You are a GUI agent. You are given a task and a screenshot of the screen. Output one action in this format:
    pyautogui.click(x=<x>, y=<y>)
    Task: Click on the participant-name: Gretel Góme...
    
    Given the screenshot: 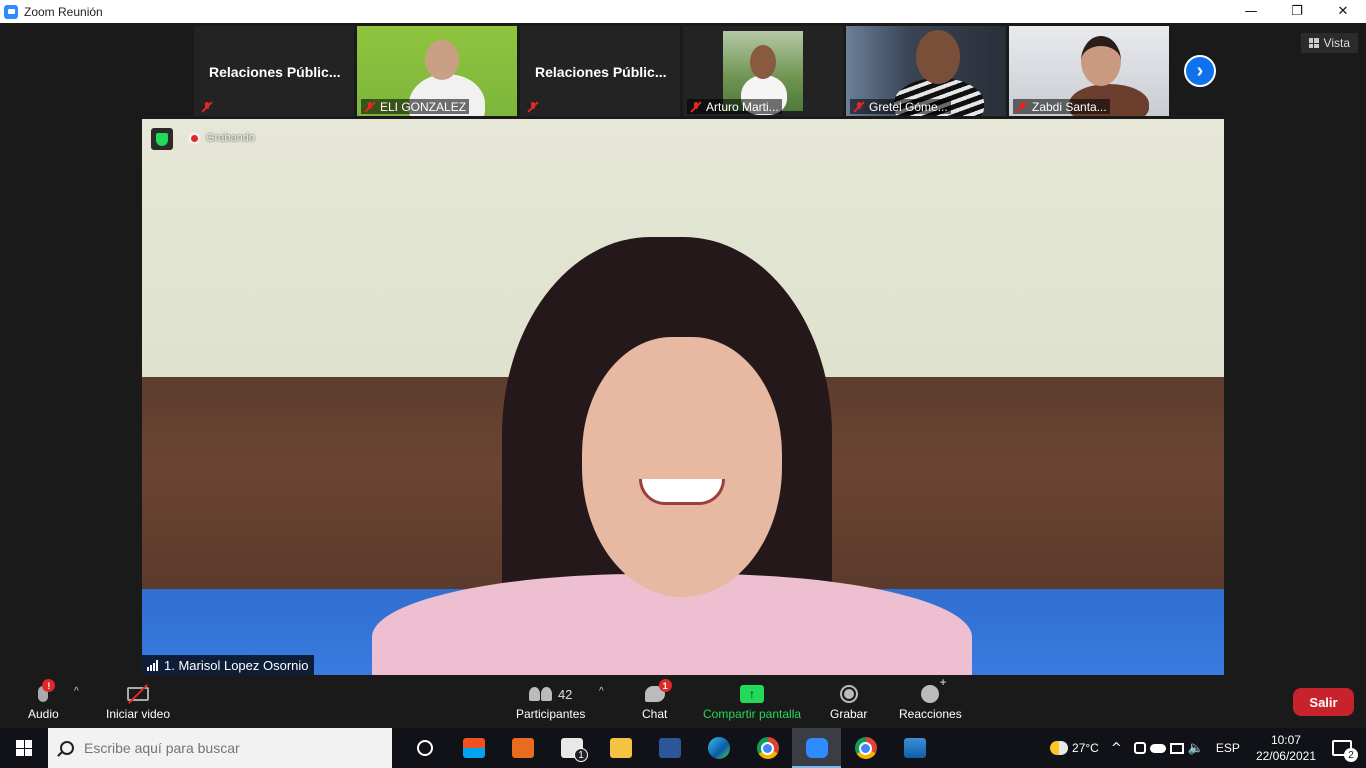 What is the action you would take?
    pyautogui.click(x=908, y=106)
    